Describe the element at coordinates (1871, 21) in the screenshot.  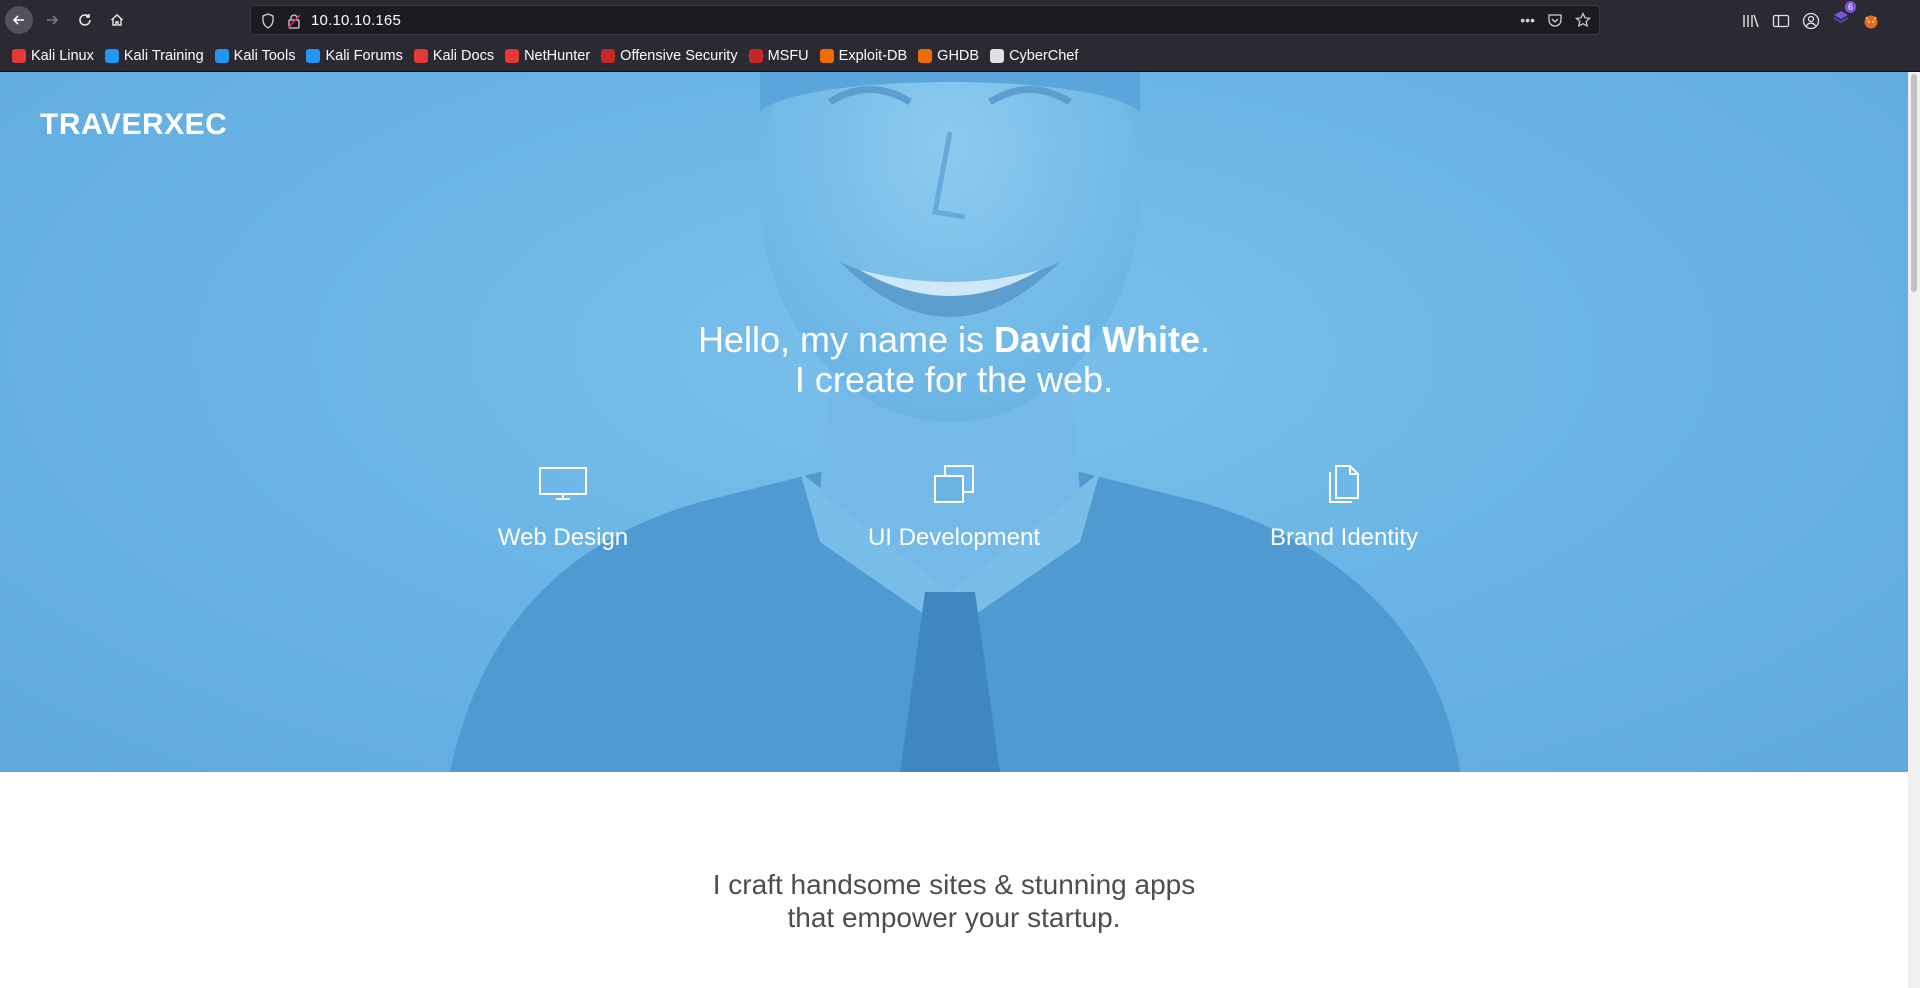
I see `fox-extension-icon` at that location.